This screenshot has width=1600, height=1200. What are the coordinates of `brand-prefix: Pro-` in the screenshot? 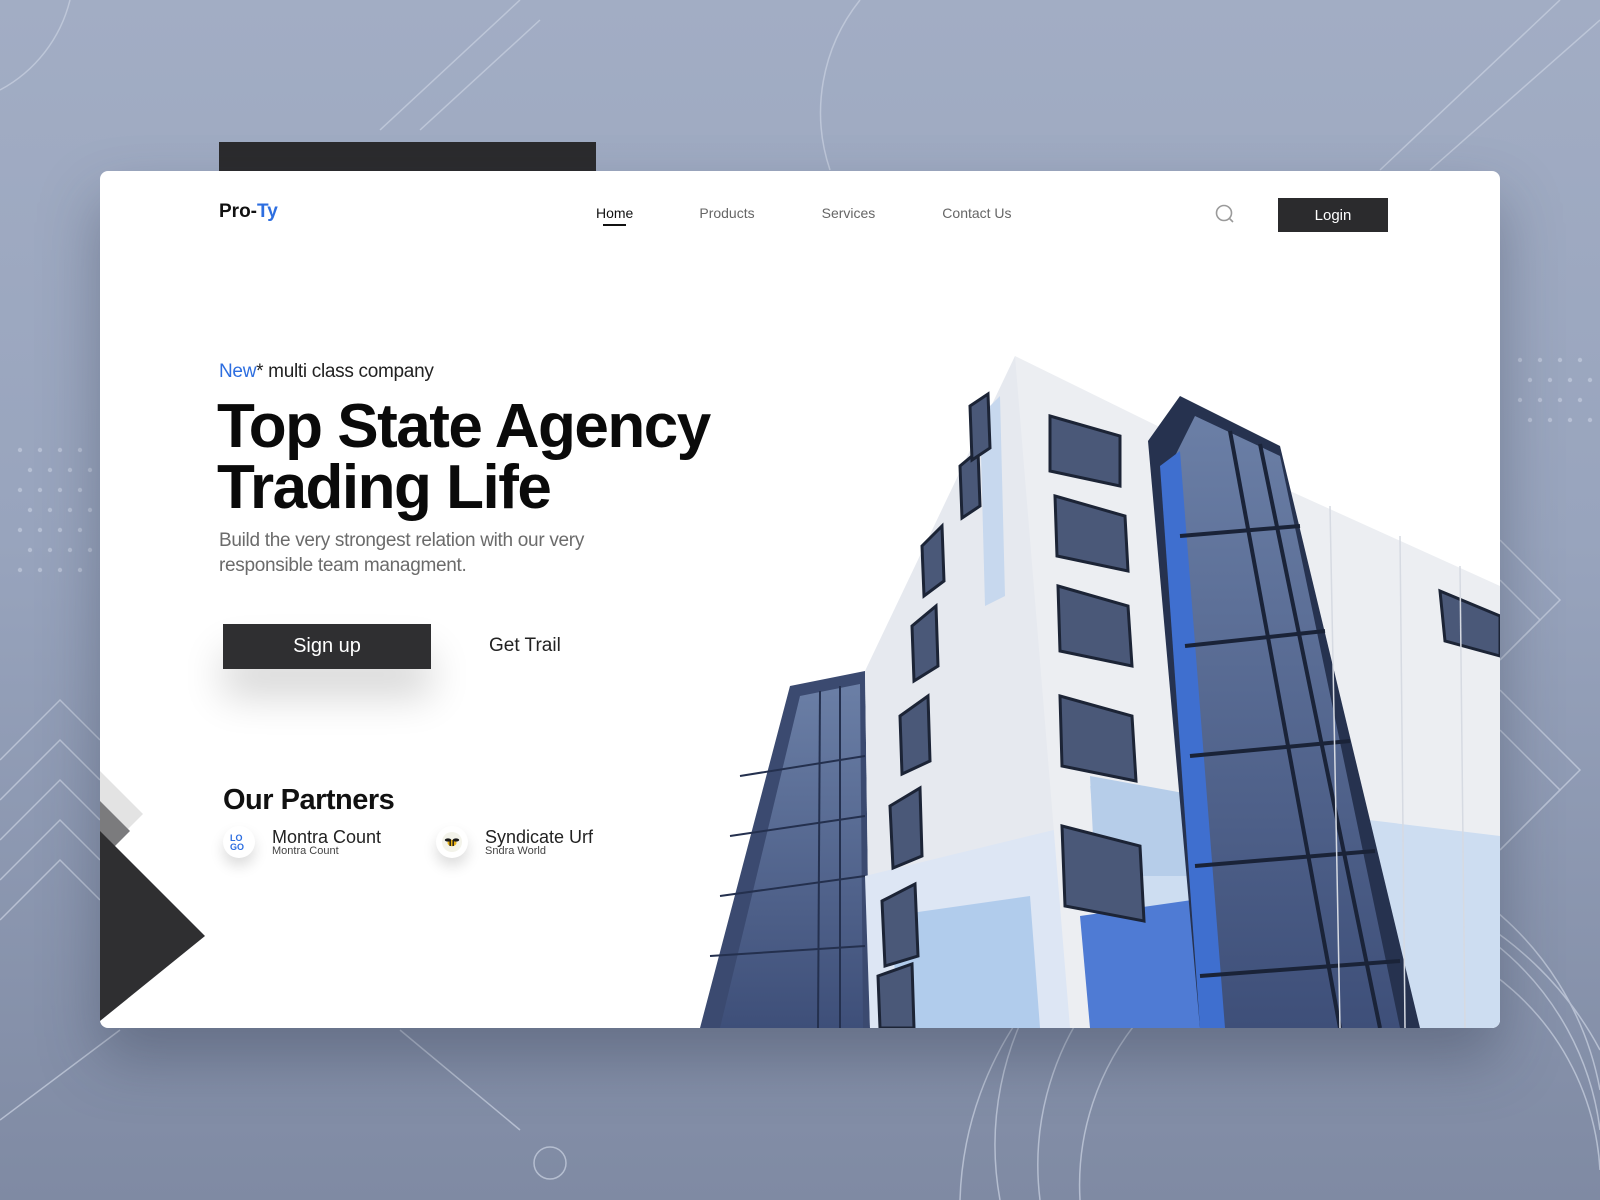 It's located at (238, 211).